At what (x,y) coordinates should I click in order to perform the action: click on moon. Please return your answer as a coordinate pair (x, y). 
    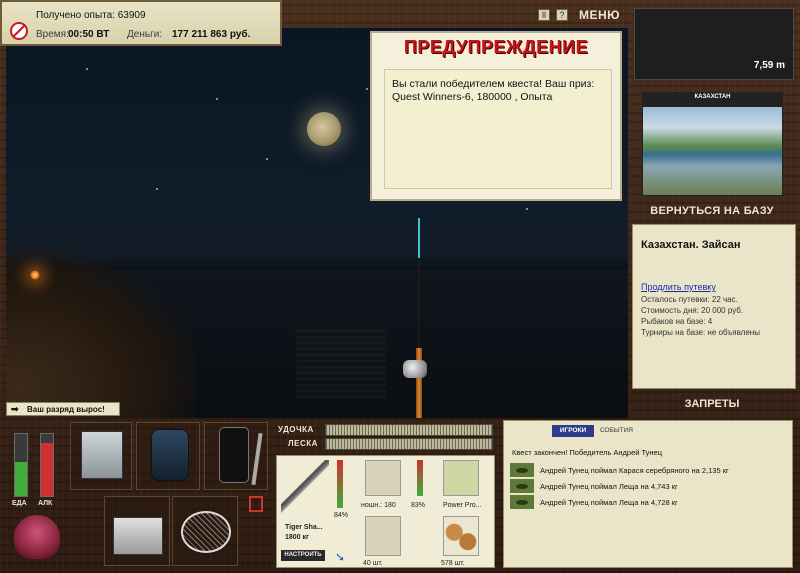
    Looking at the image, I should click on (324, 129).